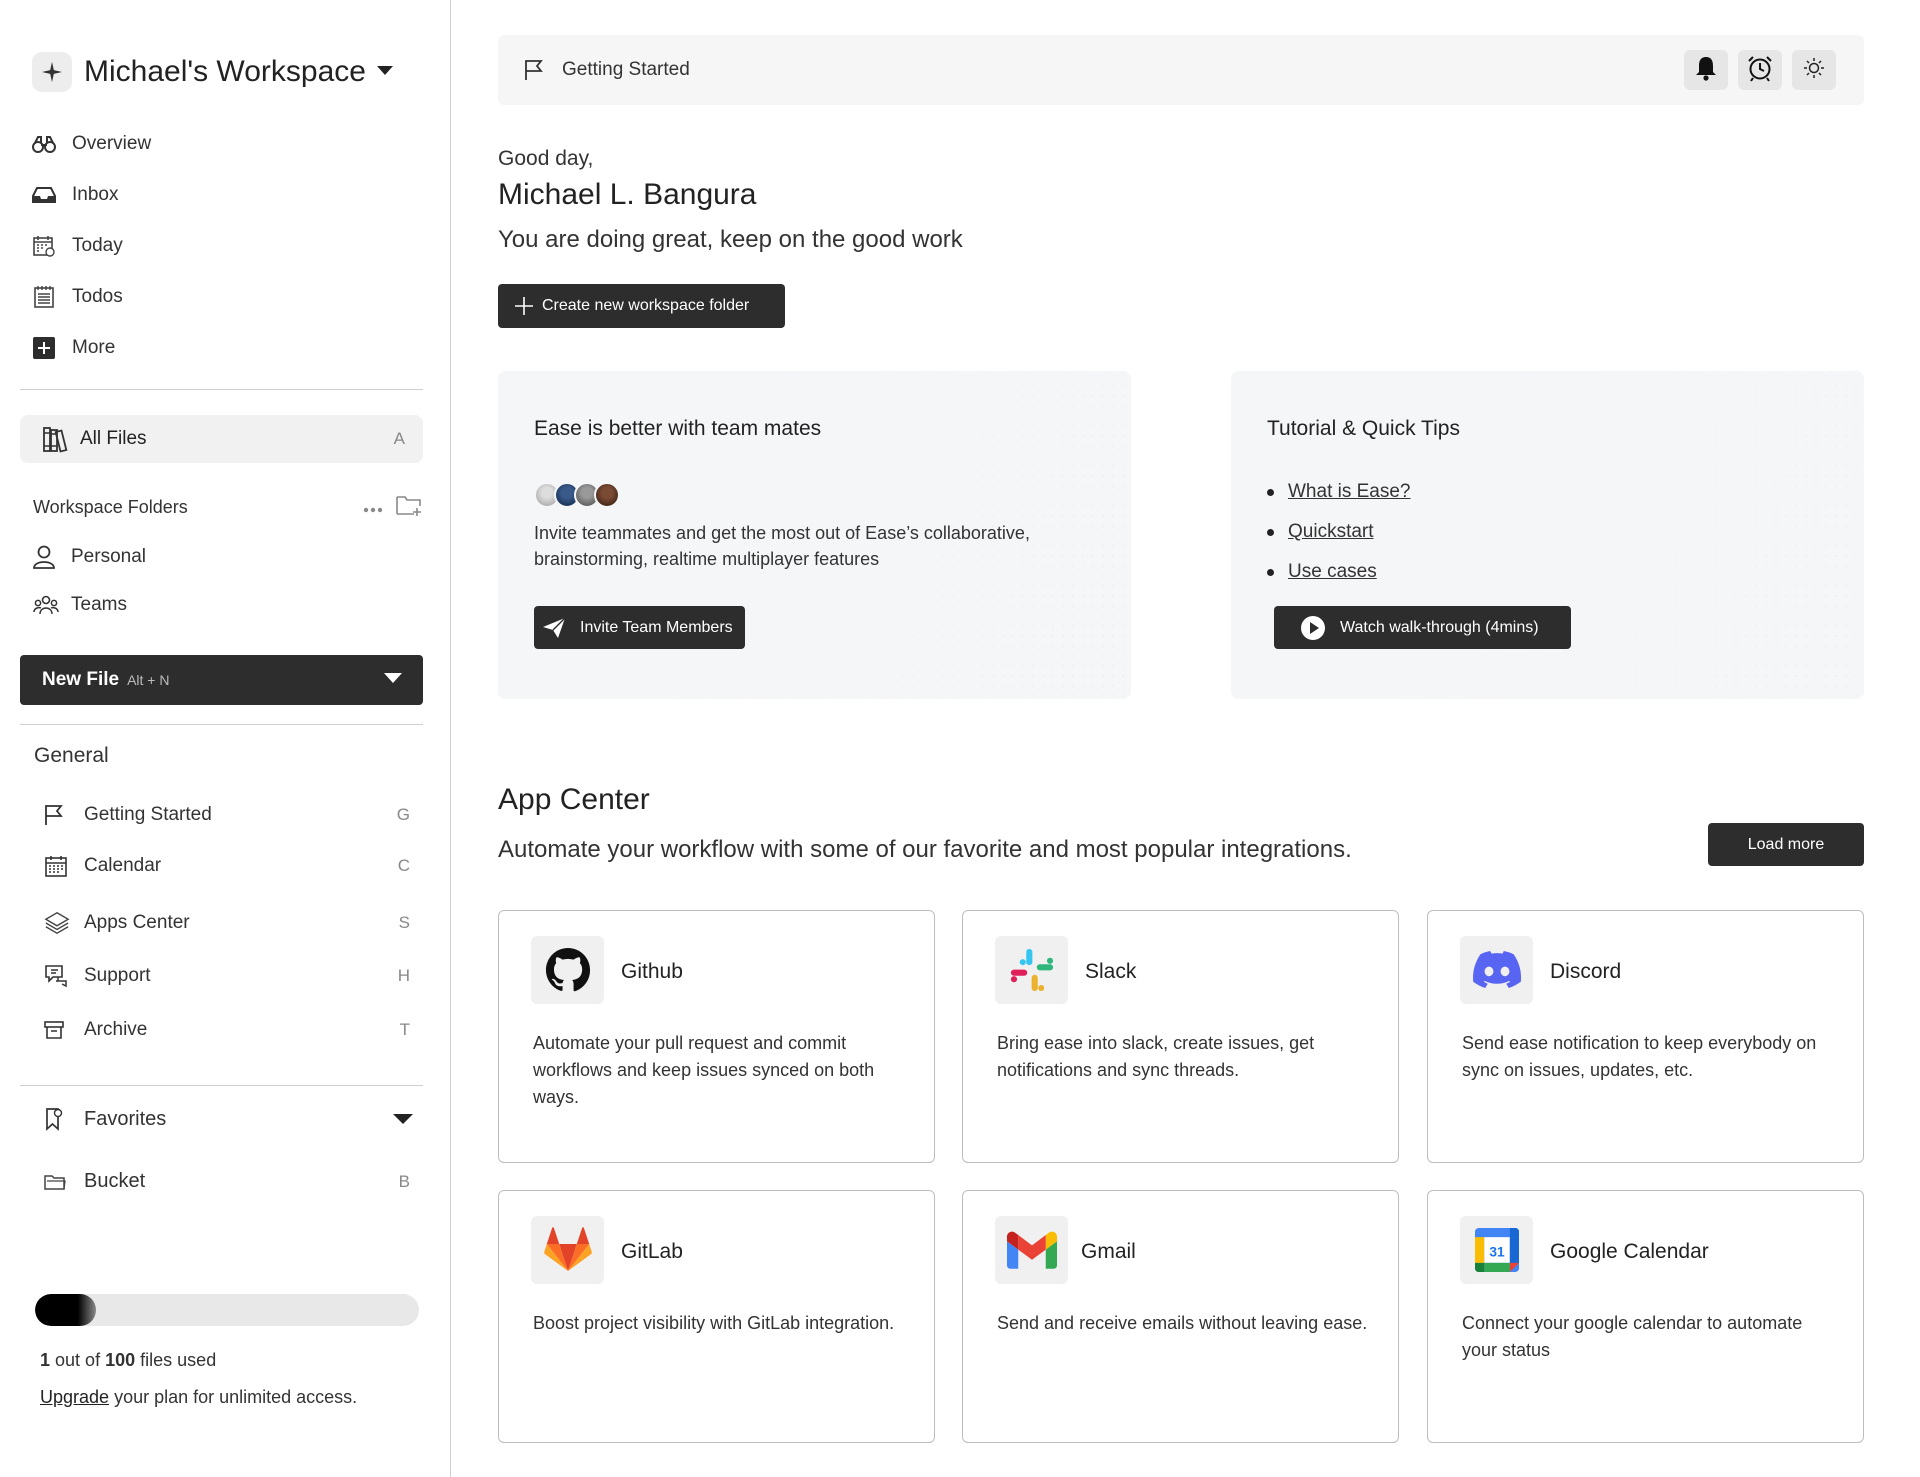  I want to click on general-item-archive: Archive T, so click(227, 1030).